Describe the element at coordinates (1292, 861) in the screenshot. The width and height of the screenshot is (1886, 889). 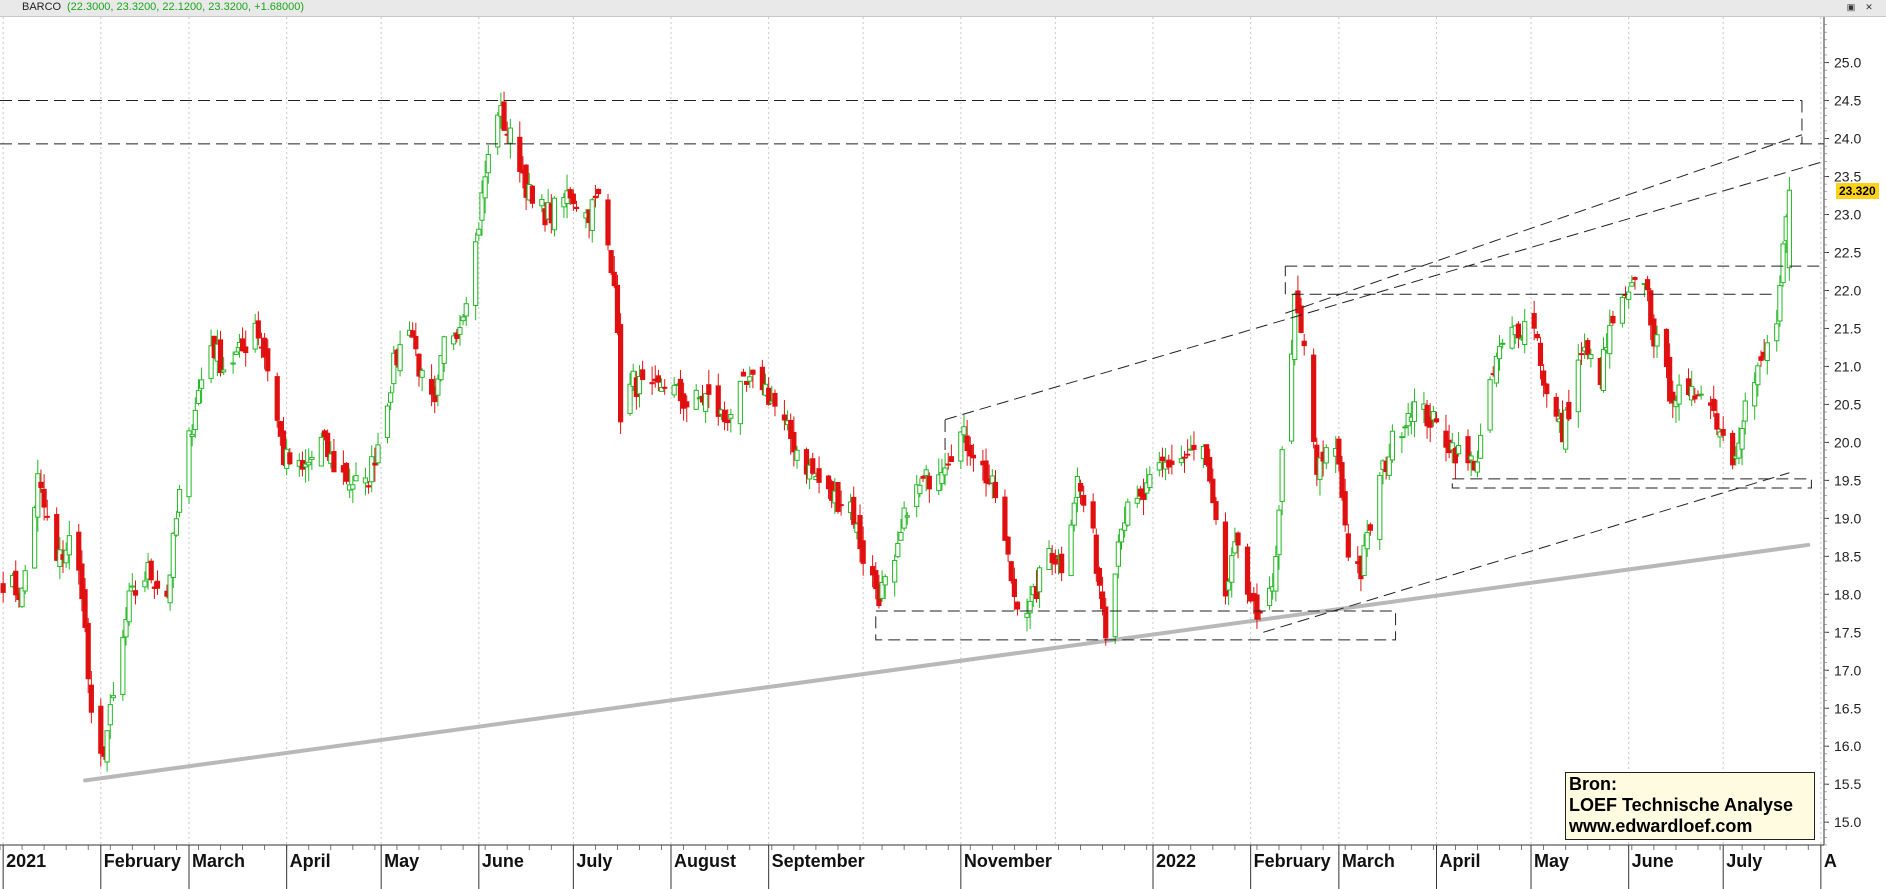
I see `x-tick-label: February` at that location.